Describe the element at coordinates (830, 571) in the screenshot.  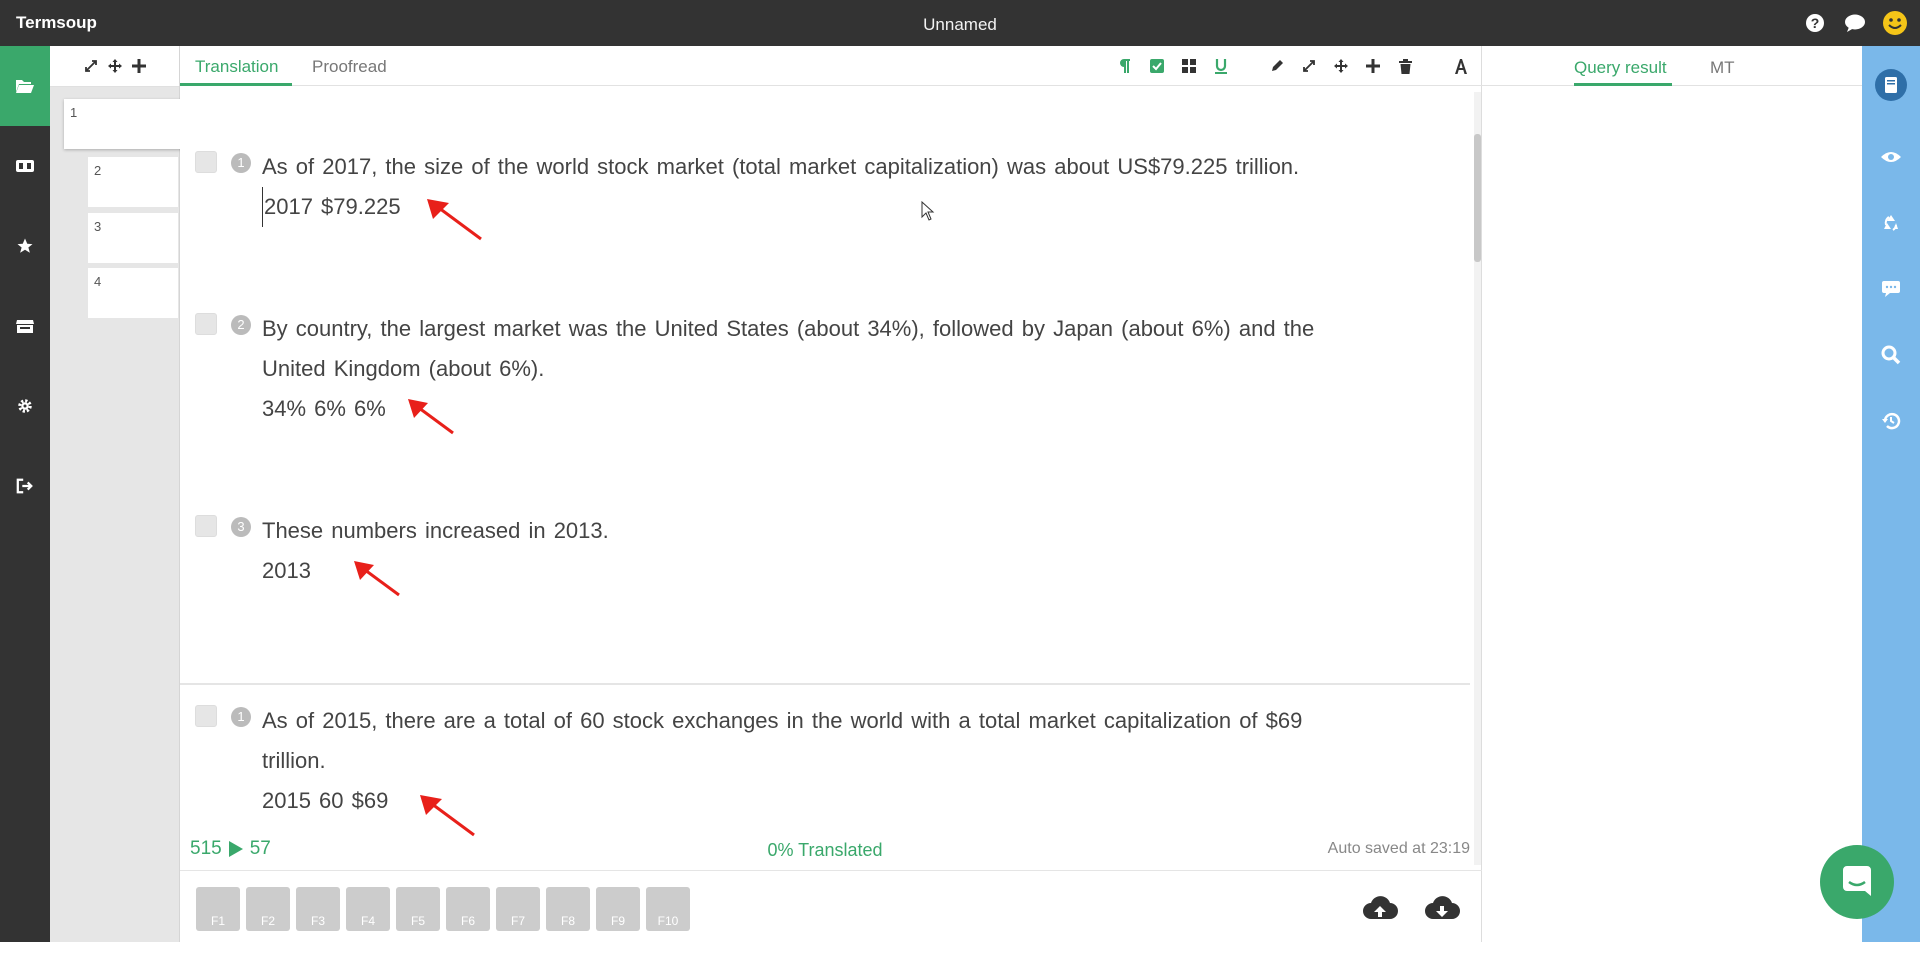
I see `segment: 3 These numbers increased in 2013. 2013` at that location.